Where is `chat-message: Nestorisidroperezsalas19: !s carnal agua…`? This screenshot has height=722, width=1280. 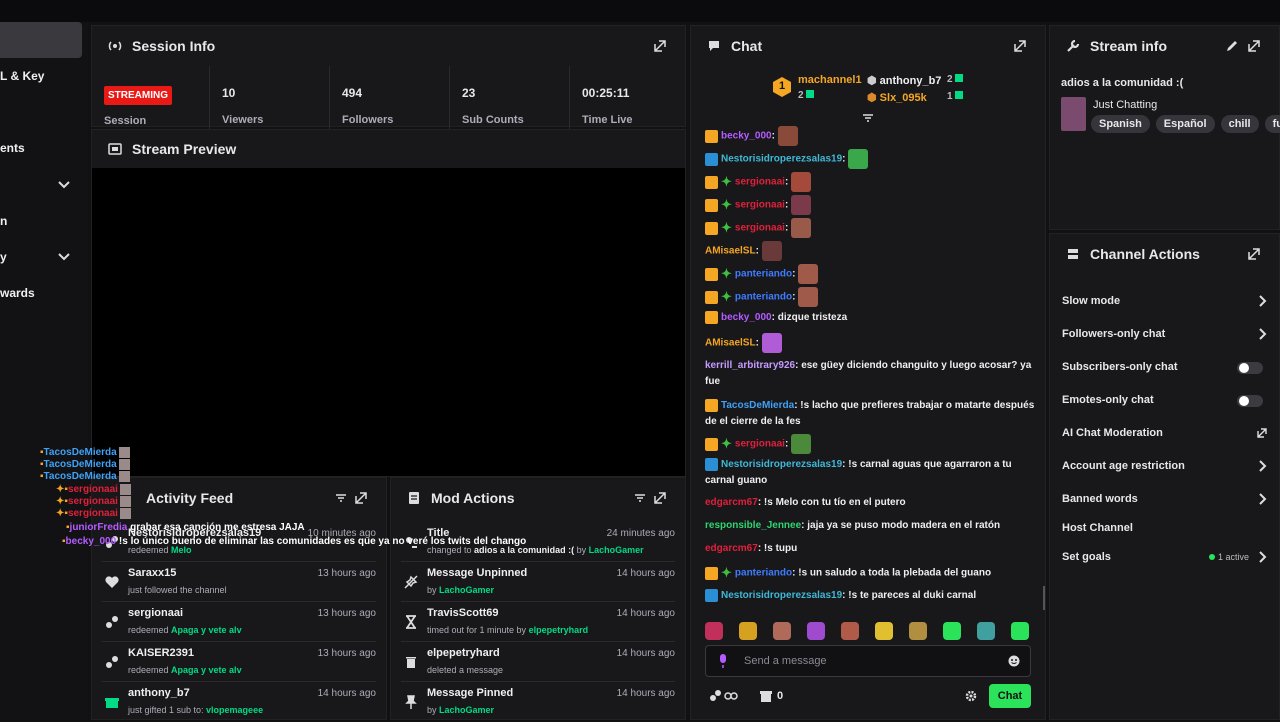 chat-message: Nestorisidroperezsalas19: !s carnal agua… is located at coordinates (870, 473).